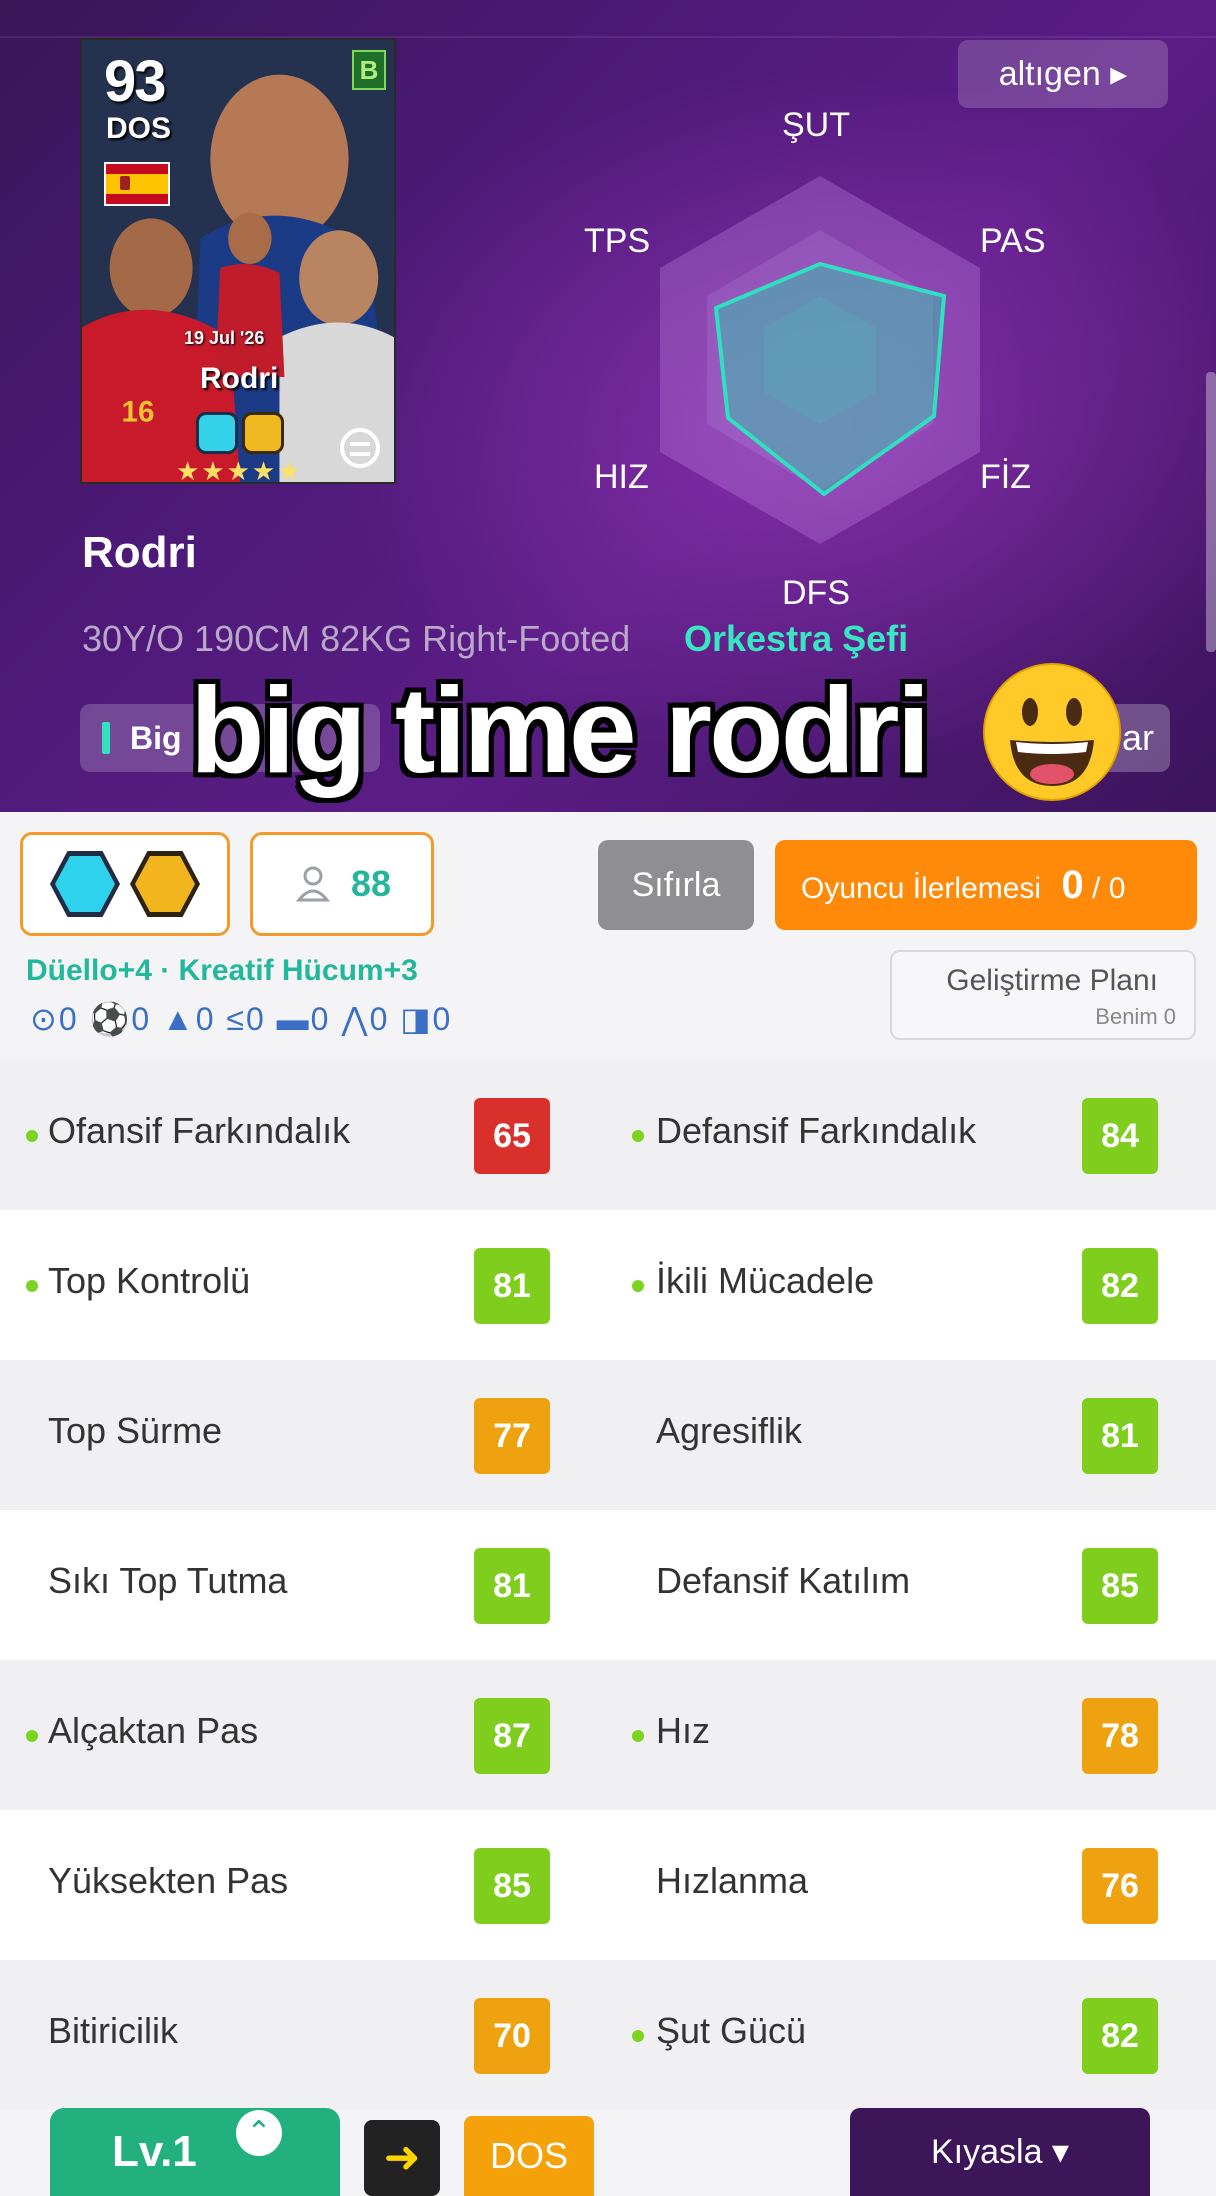 The height and width of the screenshot is (2196, 1216). What do you see at coordinates (816, 125) in the screenshot?
I see `radar-label-shooting: ŞUT` at bounding box center [816, 125].